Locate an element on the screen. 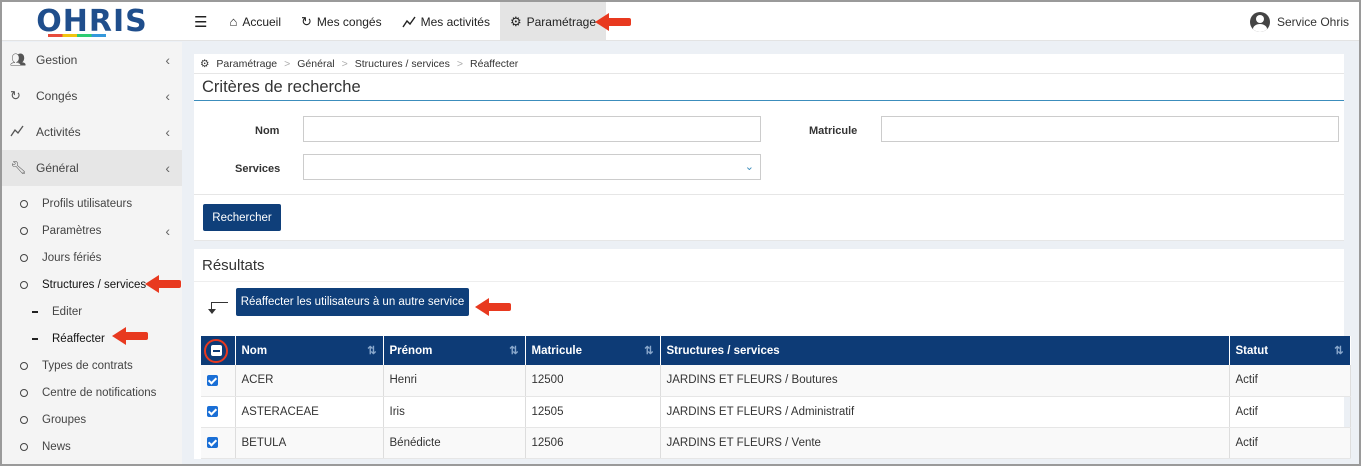  nav-mes-conges-label: Mes congés is located at coordinates (349, 21).